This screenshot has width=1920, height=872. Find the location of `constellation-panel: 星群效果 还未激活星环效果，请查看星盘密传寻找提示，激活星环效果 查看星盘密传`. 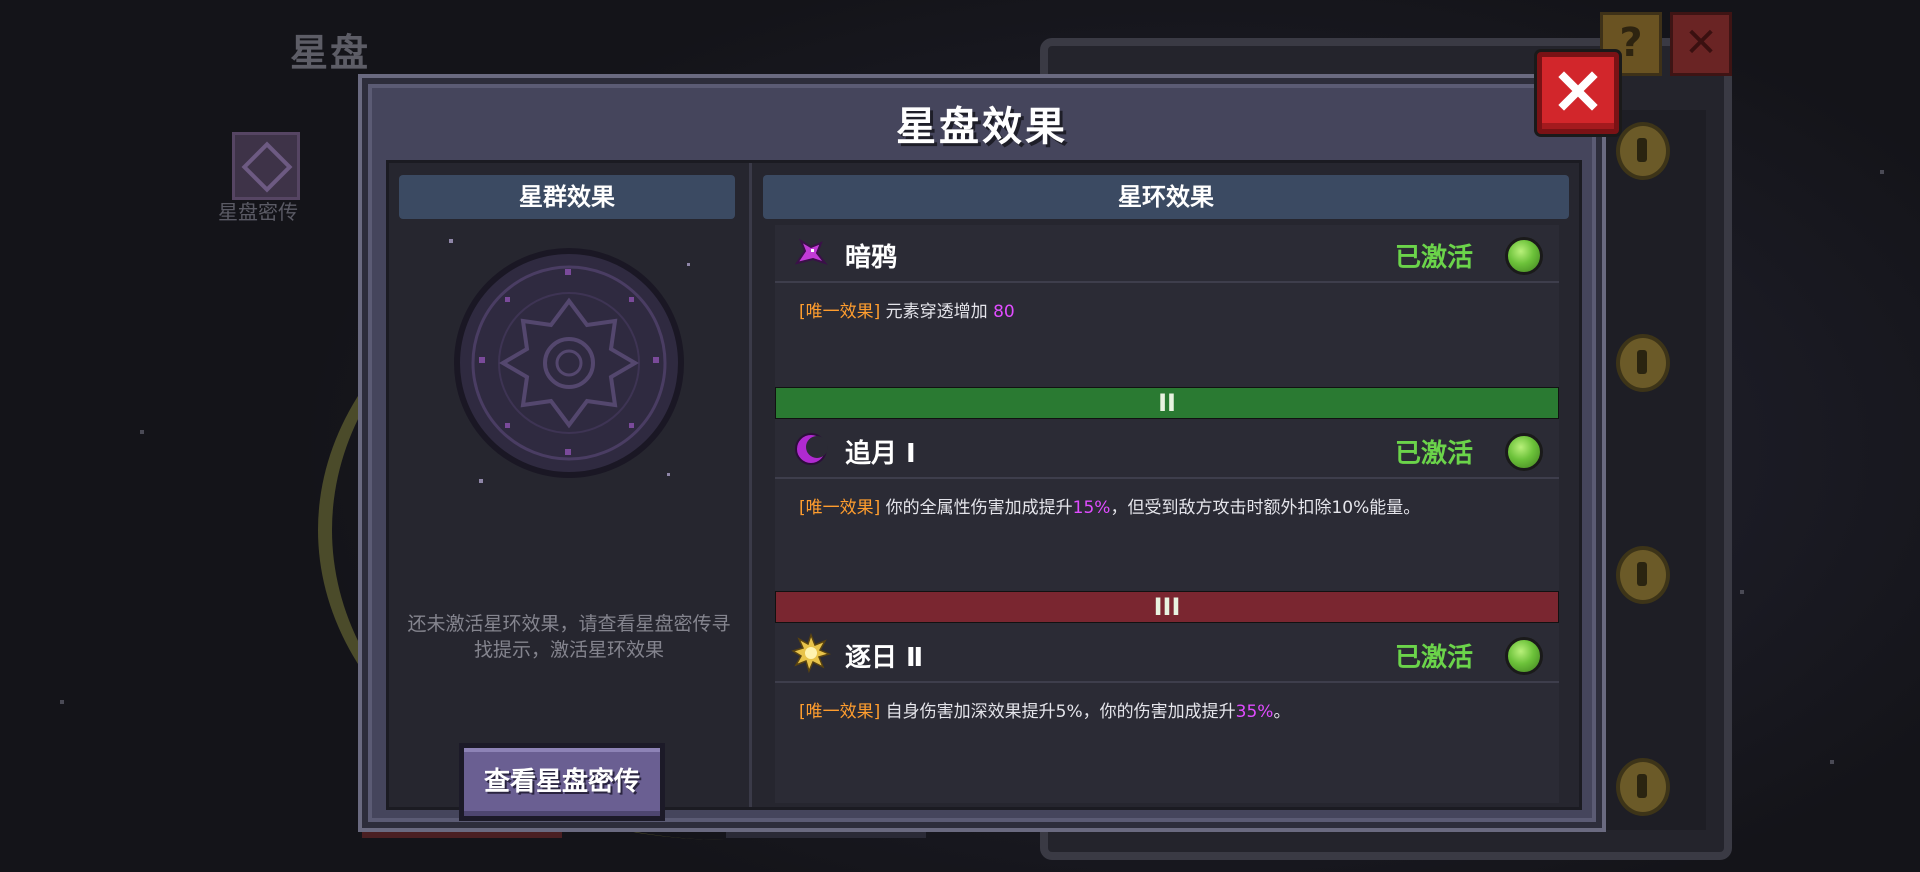

constellation-panel: 星群效果 还未激活星环效果，请查看星盘密传寻找提示，激活星环效果 查看星盘密传 is located at coordinates (570, 492).